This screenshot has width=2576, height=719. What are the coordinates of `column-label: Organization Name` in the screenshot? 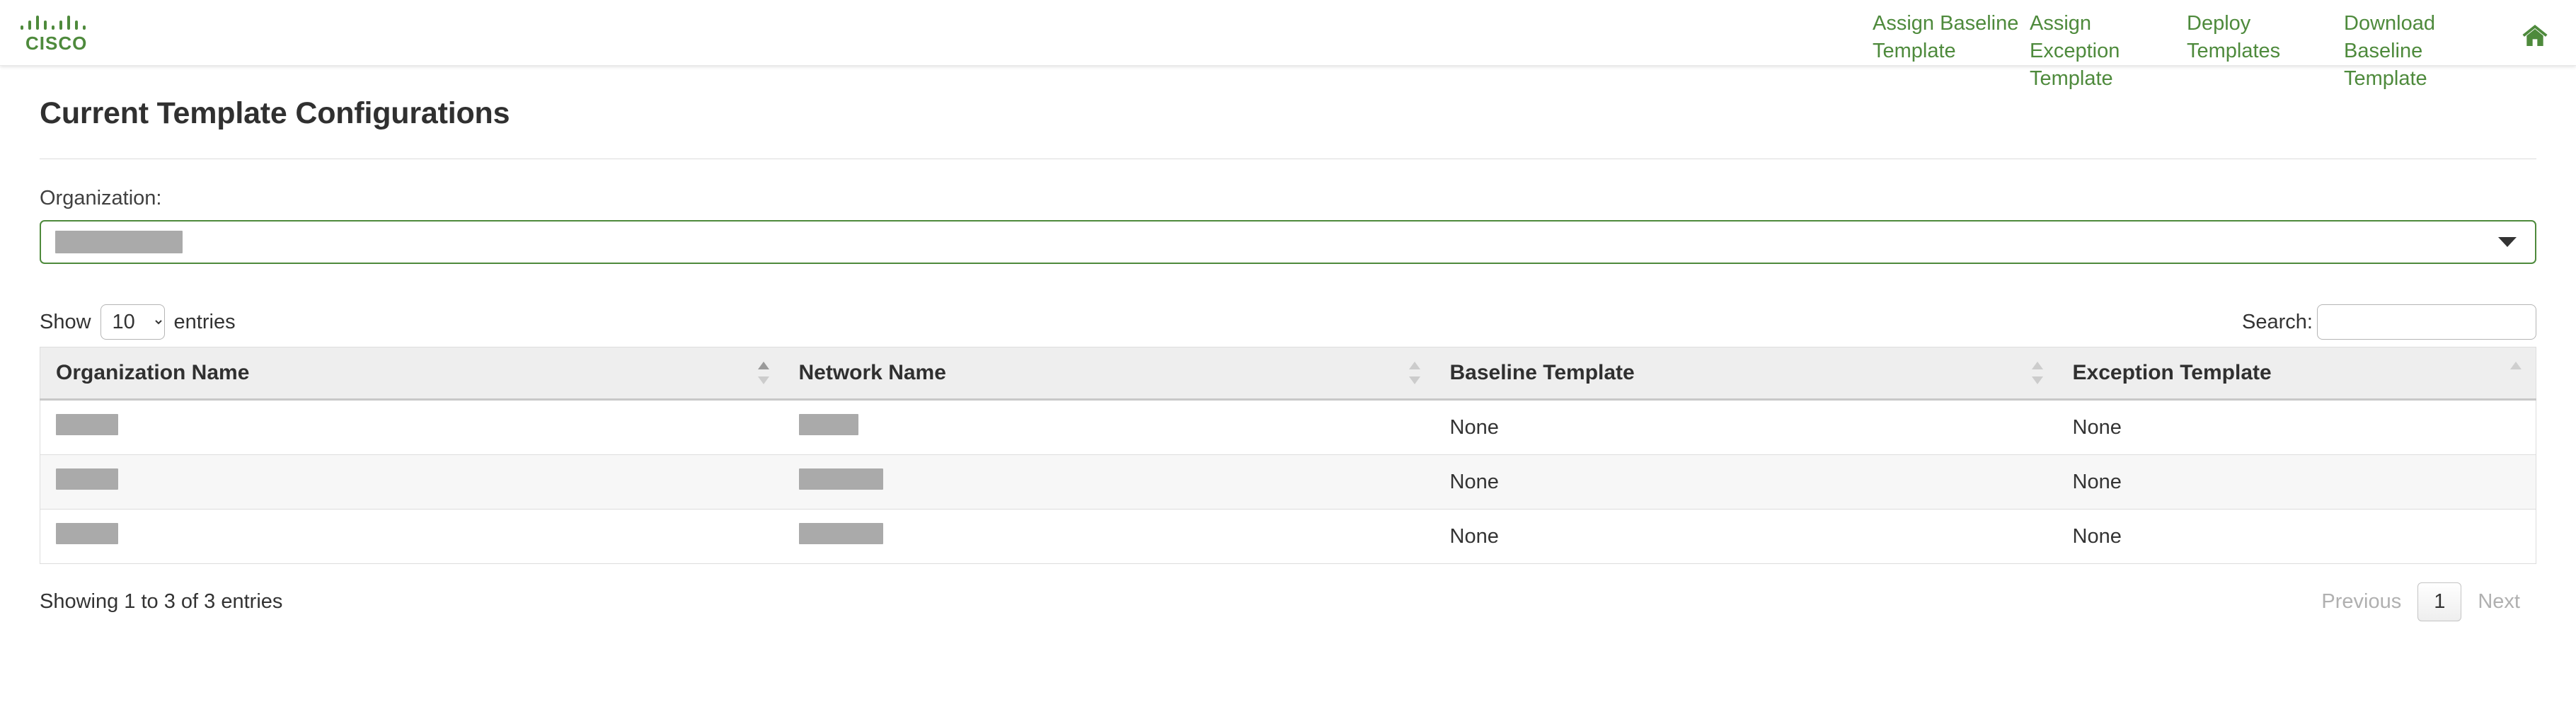 It's located at (153, 372).